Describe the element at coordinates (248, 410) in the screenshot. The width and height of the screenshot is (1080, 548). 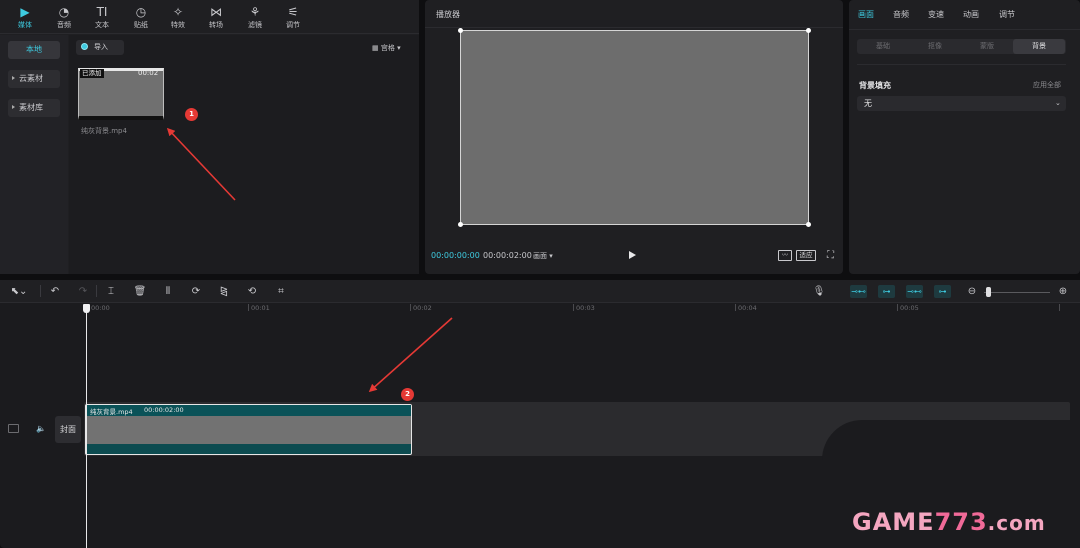
I see `clip-header` at that location.